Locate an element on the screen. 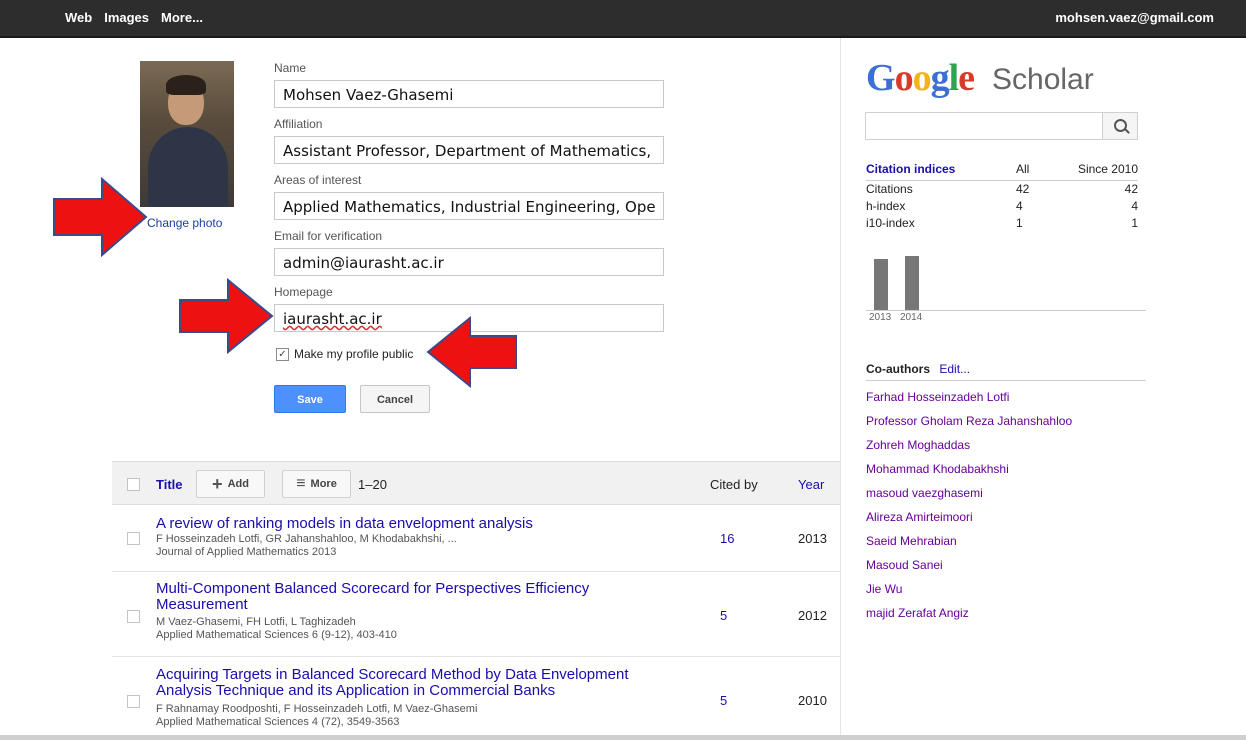  sort-by-title: Title is located at coordinates (169, 484).